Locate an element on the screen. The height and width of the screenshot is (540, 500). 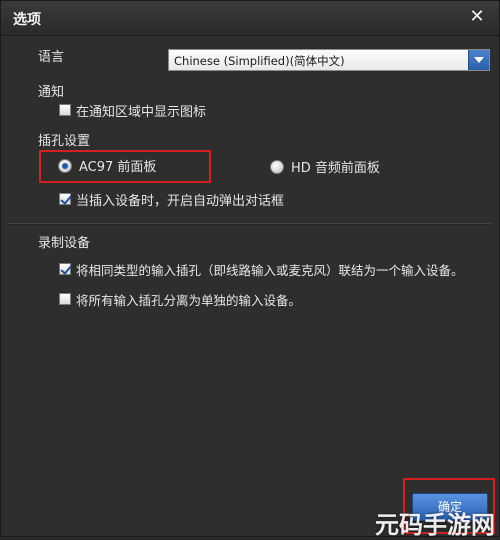
language-label: 语言 is located at coordinates (51, 57).